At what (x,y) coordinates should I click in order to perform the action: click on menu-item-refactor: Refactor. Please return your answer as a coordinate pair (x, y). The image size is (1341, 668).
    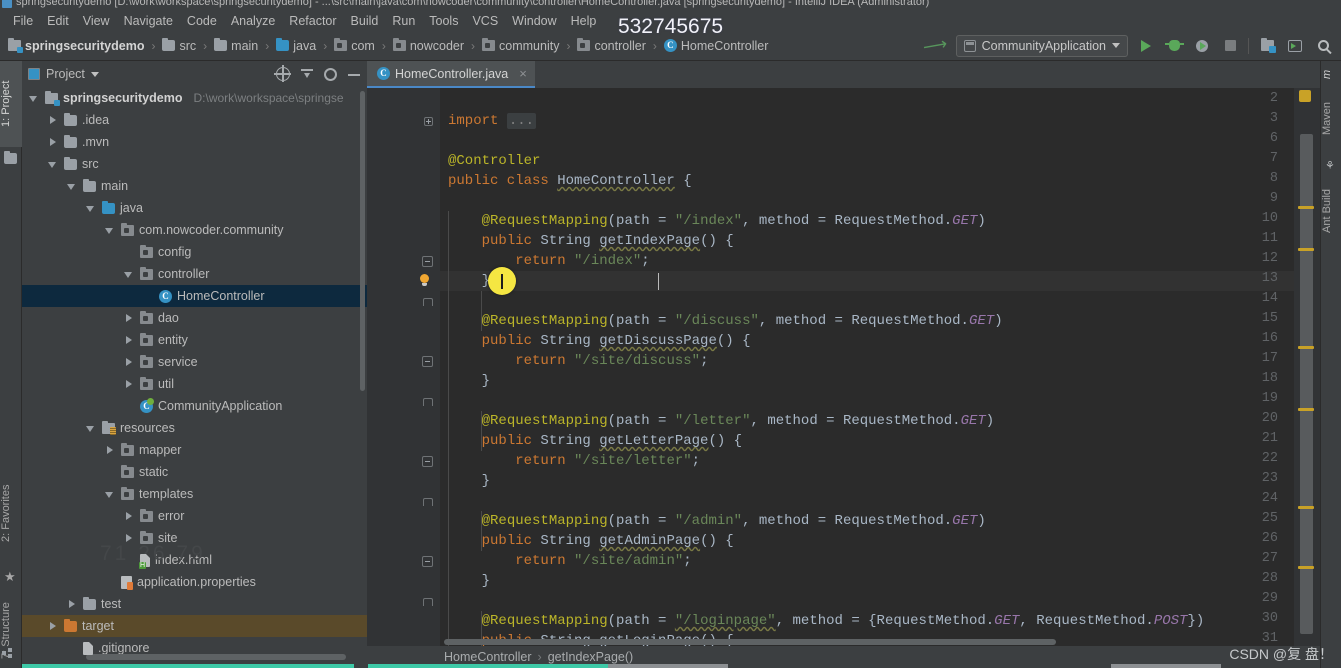
    Looking at the image, I should click on (312, 21).